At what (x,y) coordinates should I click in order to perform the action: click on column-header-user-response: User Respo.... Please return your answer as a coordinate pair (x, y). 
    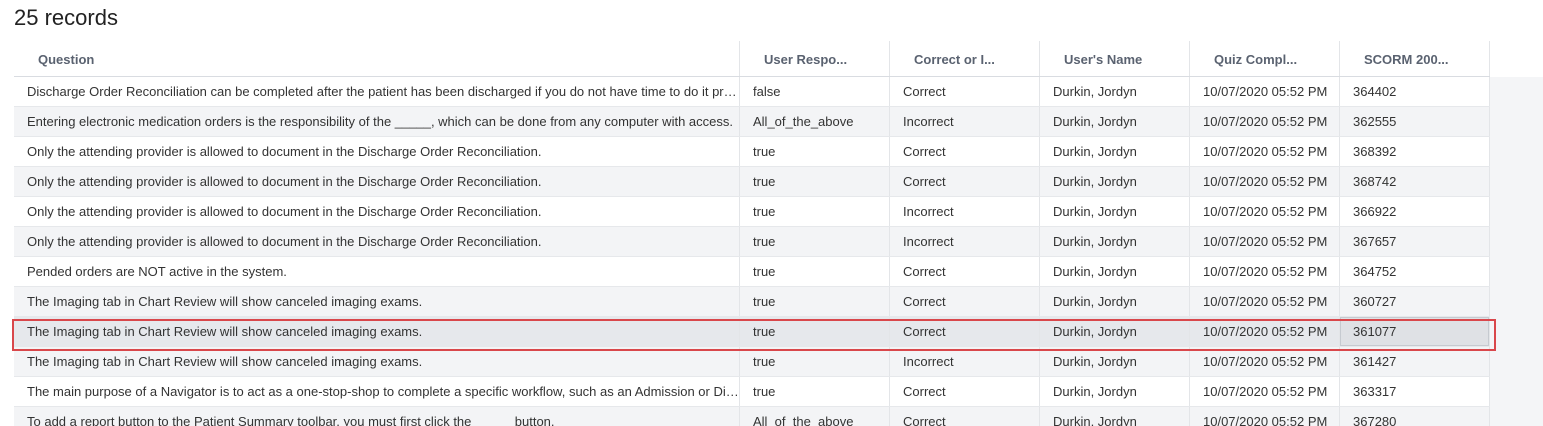
    Looking at the image, I should click on (815, 58).